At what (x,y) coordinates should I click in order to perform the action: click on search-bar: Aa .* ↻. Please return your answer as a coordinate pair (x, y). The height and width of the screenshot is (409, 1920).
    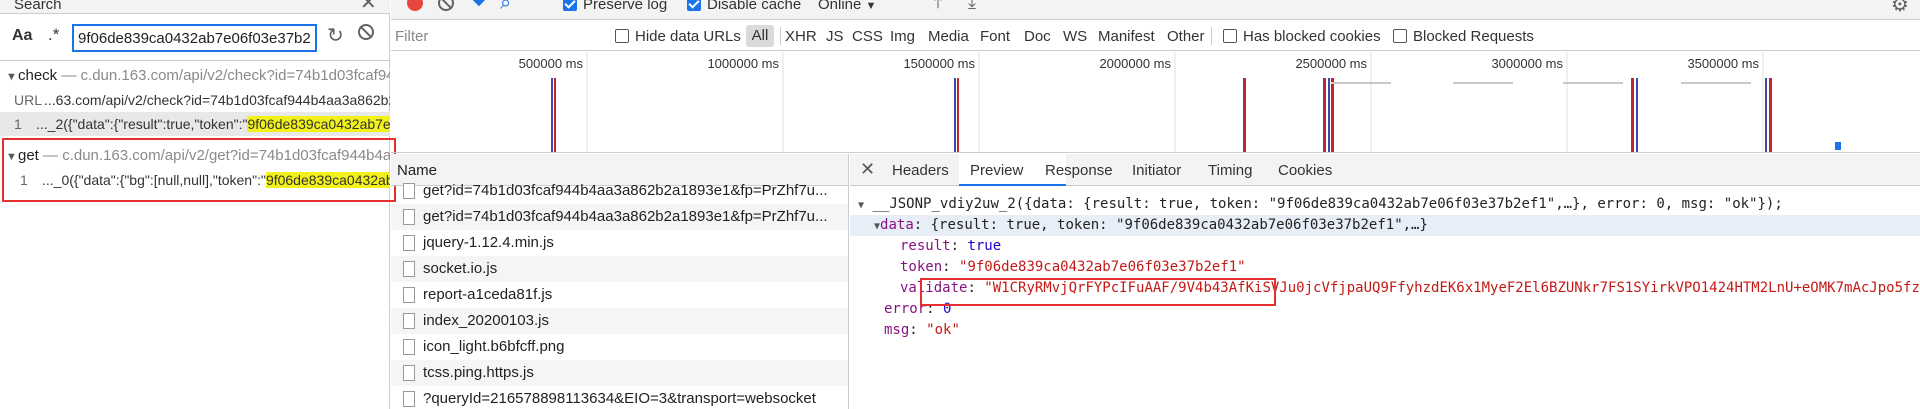
    Looking at the image, I should click on (195, 38).